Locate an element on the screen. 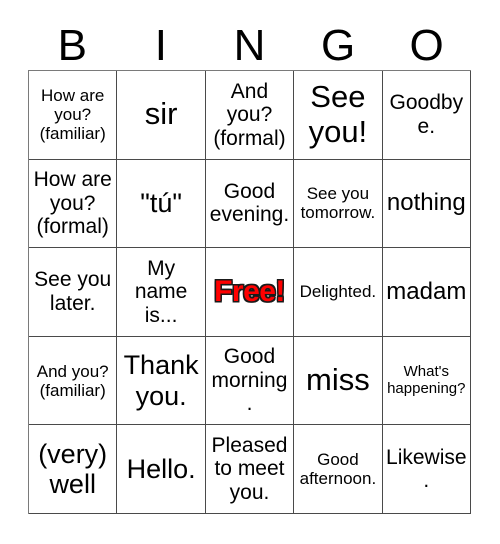 The width and height of the screenshot is (500, 544). bingo-cell: Hello. is located at coordinates (161, 469).